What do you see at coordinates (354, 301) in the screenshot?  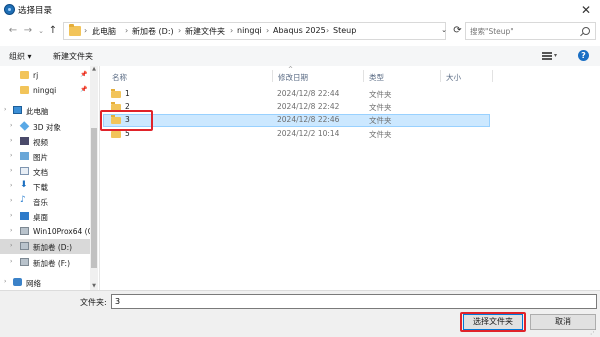 I see `folder-name-field` at bounding box center [354, 301].